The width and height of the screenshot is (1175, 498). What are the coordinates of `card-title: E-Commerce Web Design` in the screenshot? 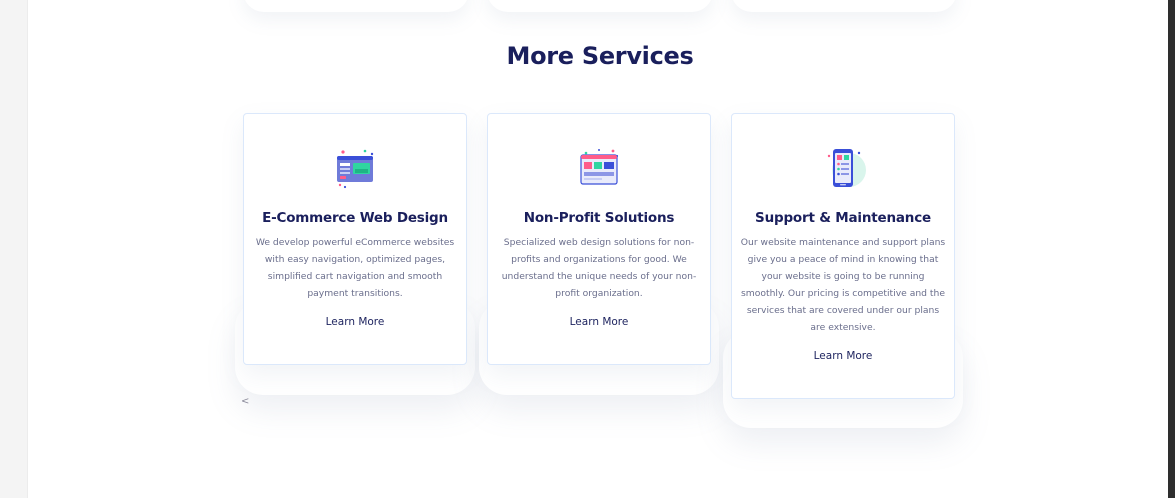 It's located at (355, 218).